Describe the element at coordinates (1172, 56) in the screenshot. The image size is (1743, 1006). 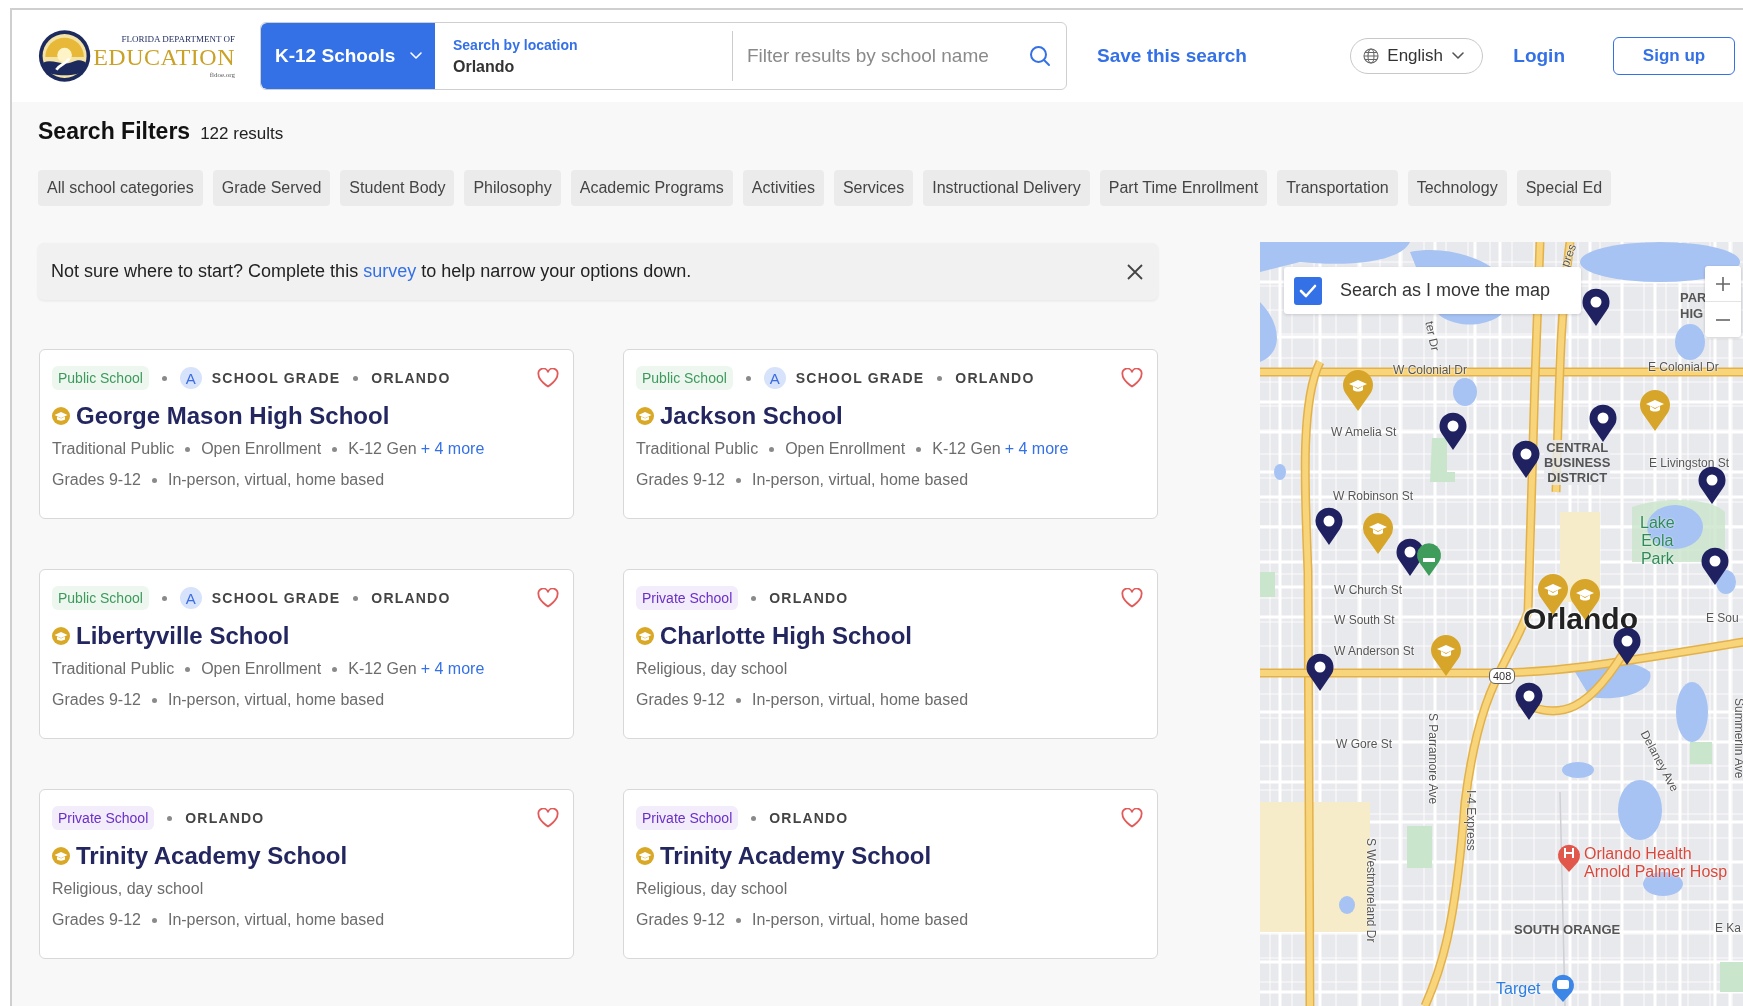
I see `save-search-link: Save this search` at that location.